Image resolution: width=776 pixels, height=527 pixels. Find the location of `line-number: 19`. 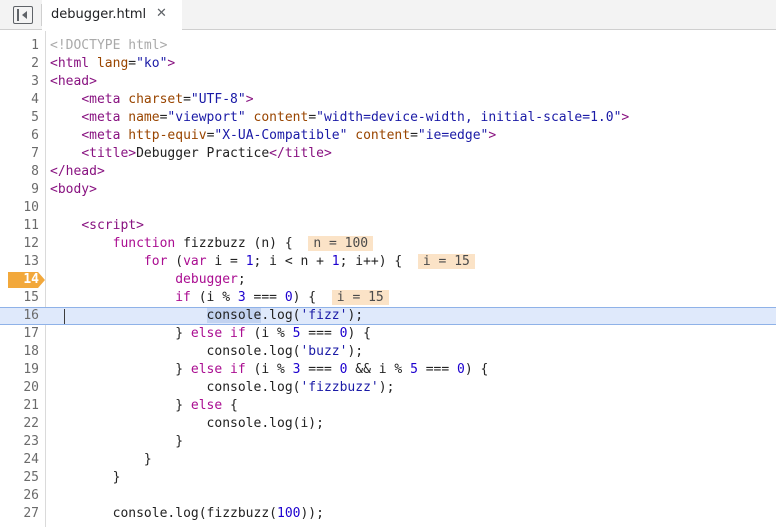

line-number: 19 is located at coordinates (19, 370).